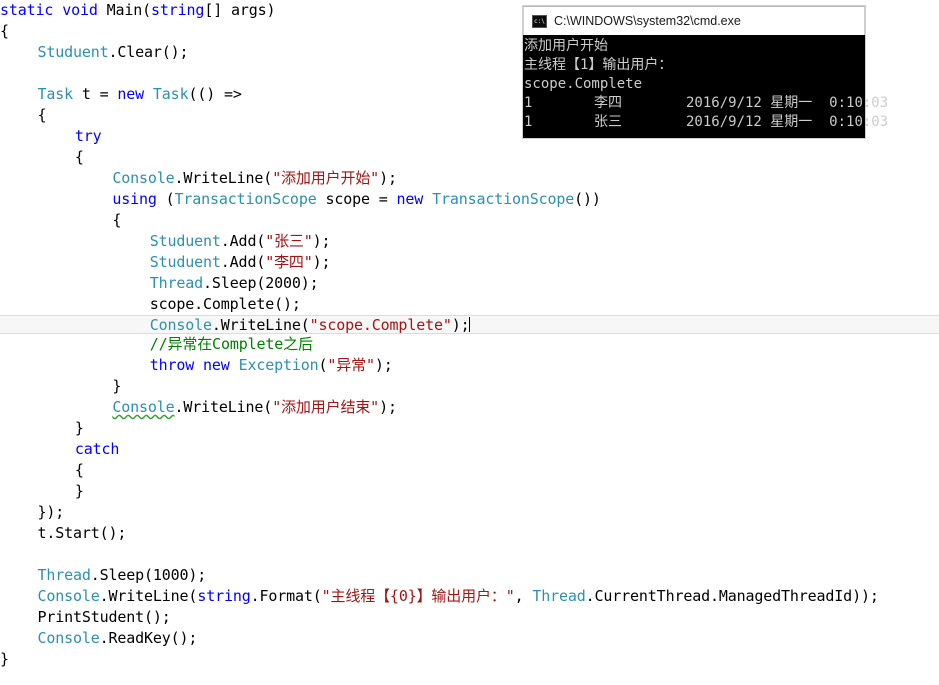 Image resolution: width=939 pixels, height=685 pixels. Describe the element at coordinates (469, 344) in the screenshot. I see `code-line: //异常在Complete之后` at that location.